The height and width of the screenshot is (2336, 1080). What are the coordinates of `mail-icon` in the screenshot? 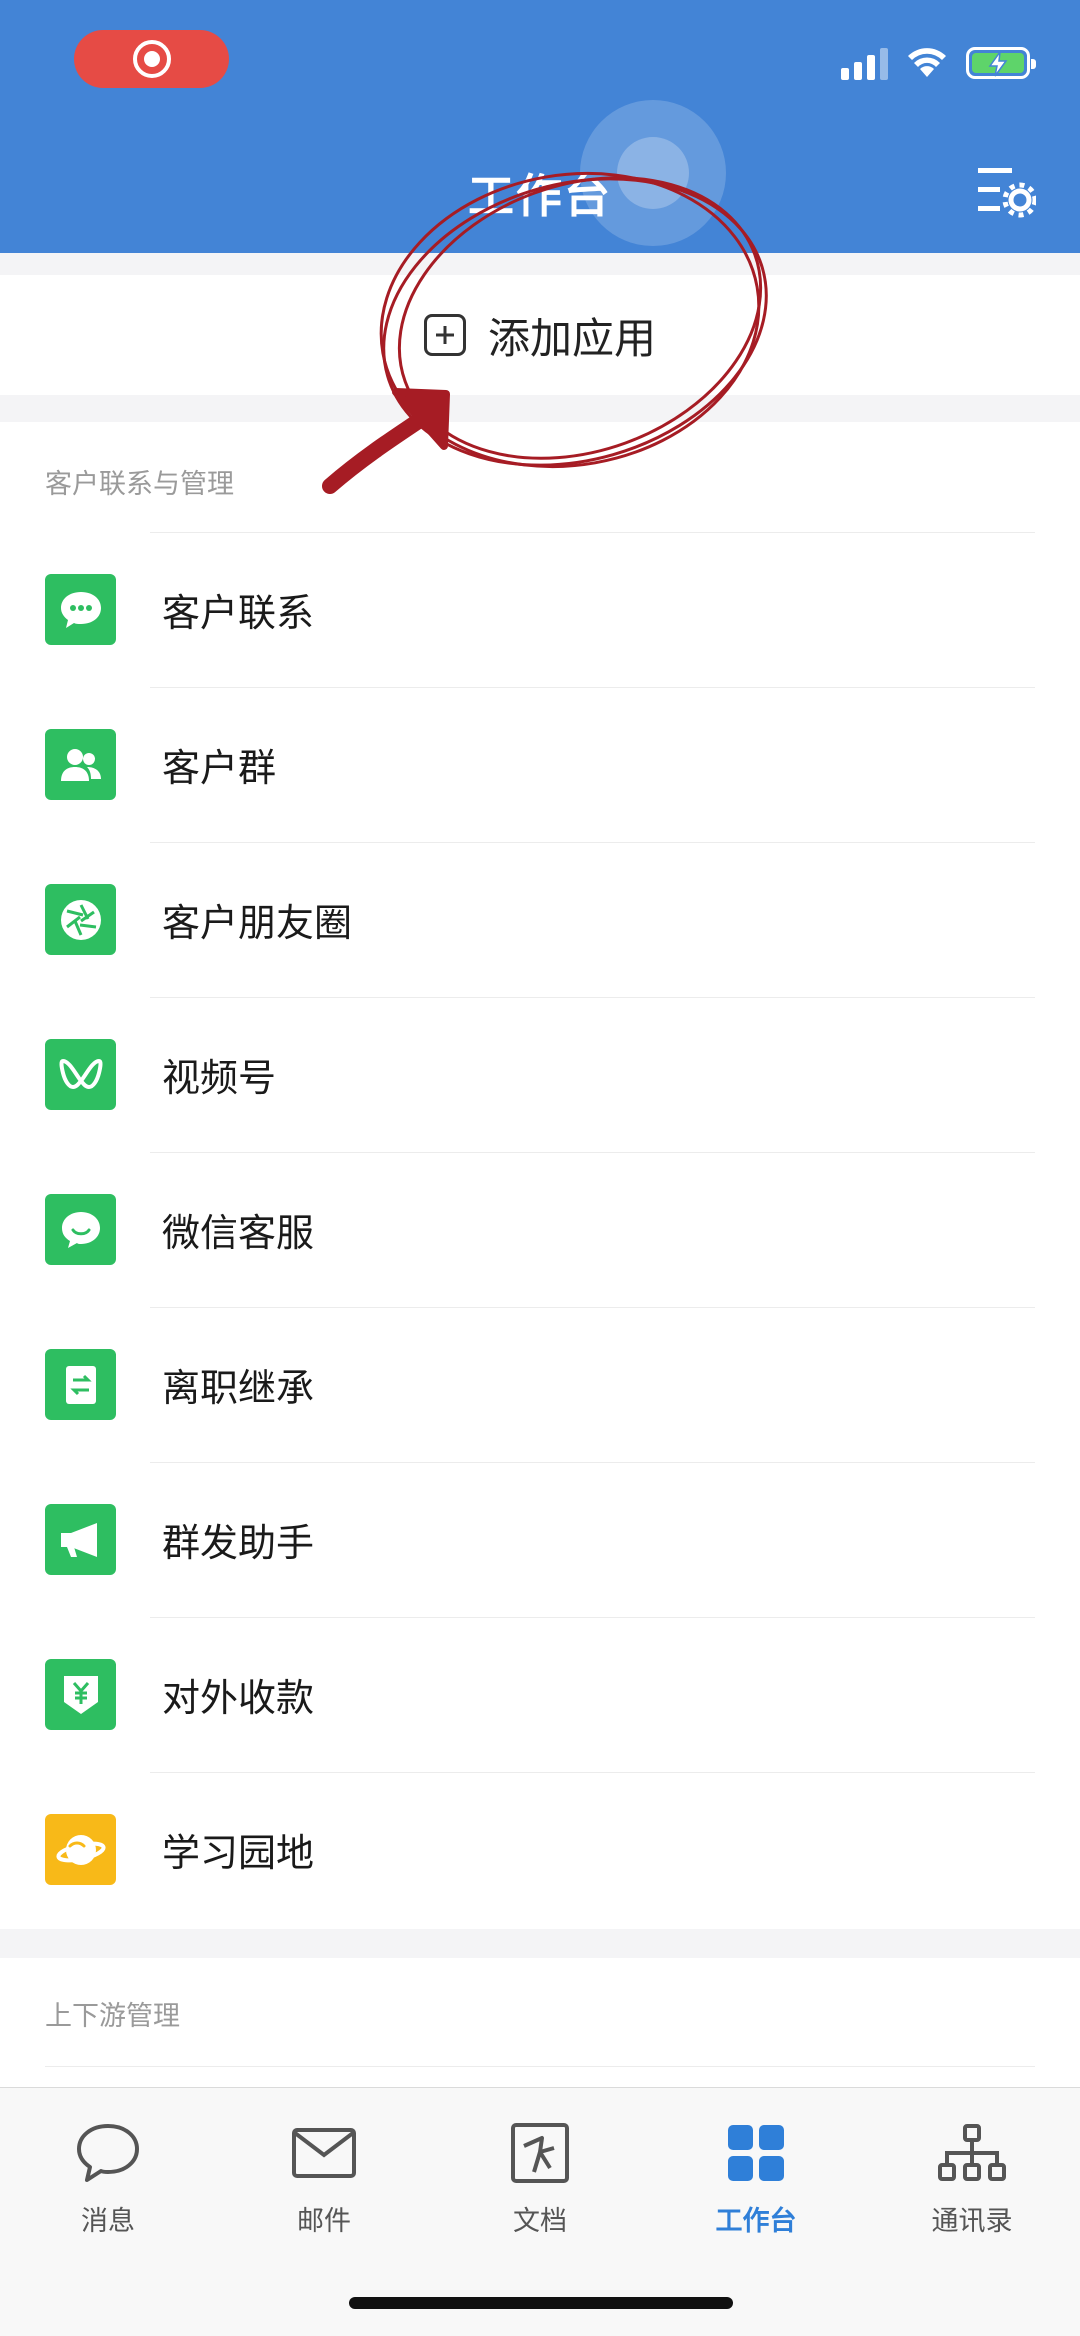 It's located at (324, 2152).